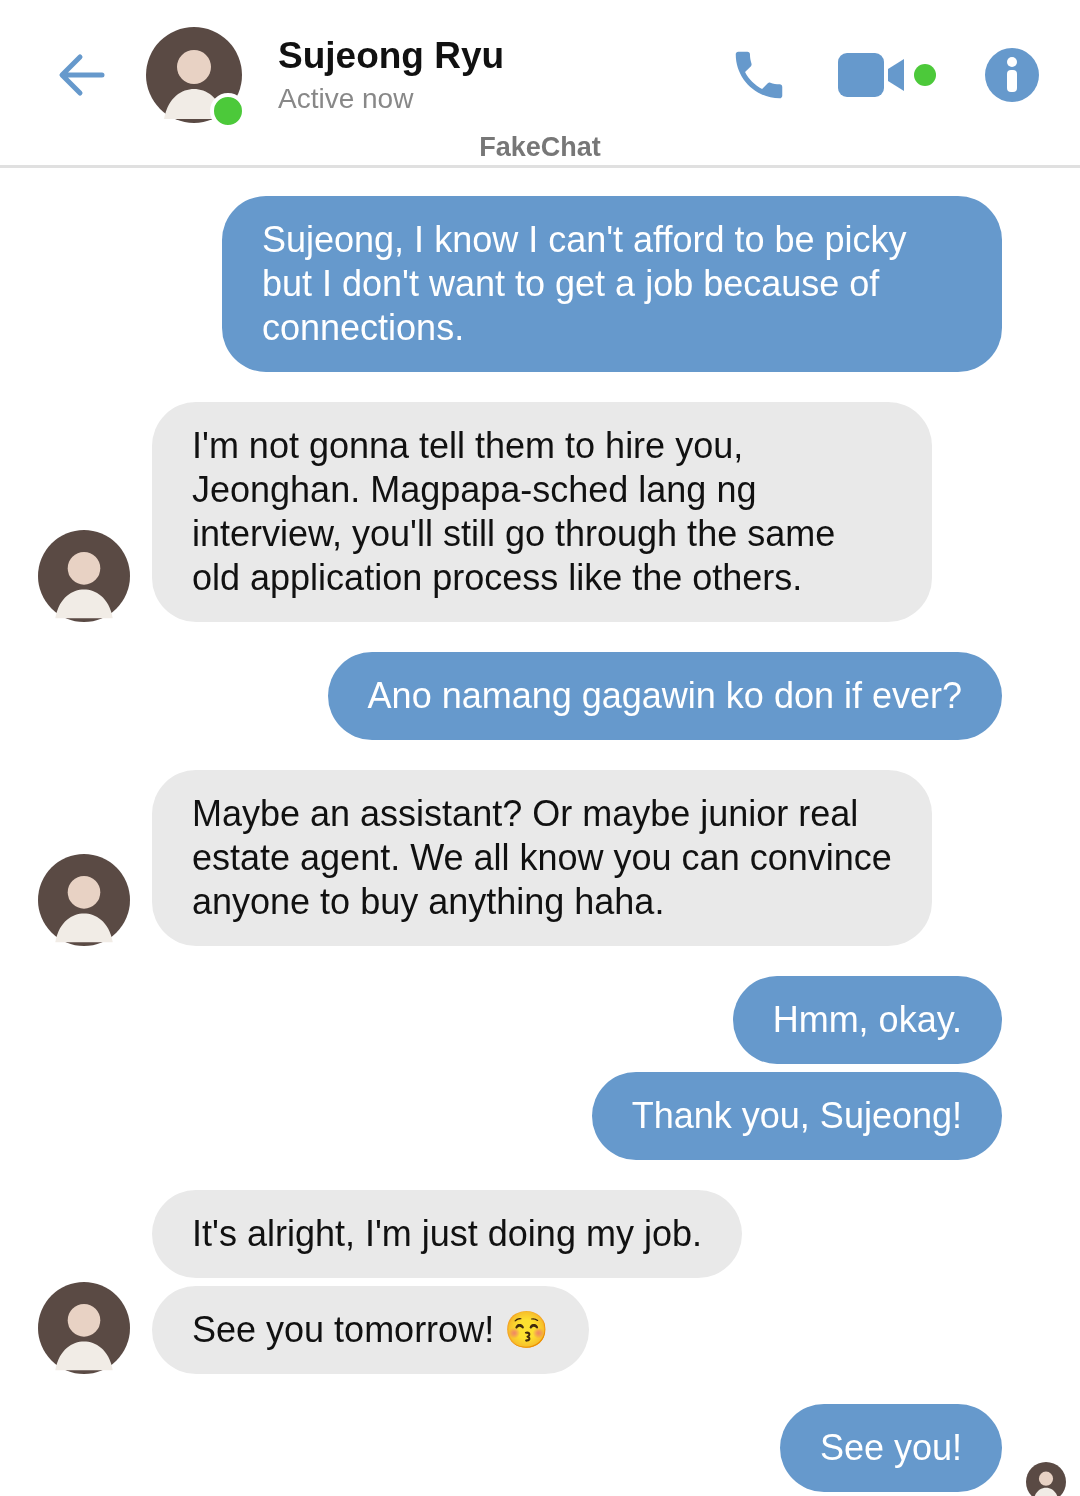  Describe the element at coordinates (1012, 74) in the screenshot. I see `info-icon` at that location.